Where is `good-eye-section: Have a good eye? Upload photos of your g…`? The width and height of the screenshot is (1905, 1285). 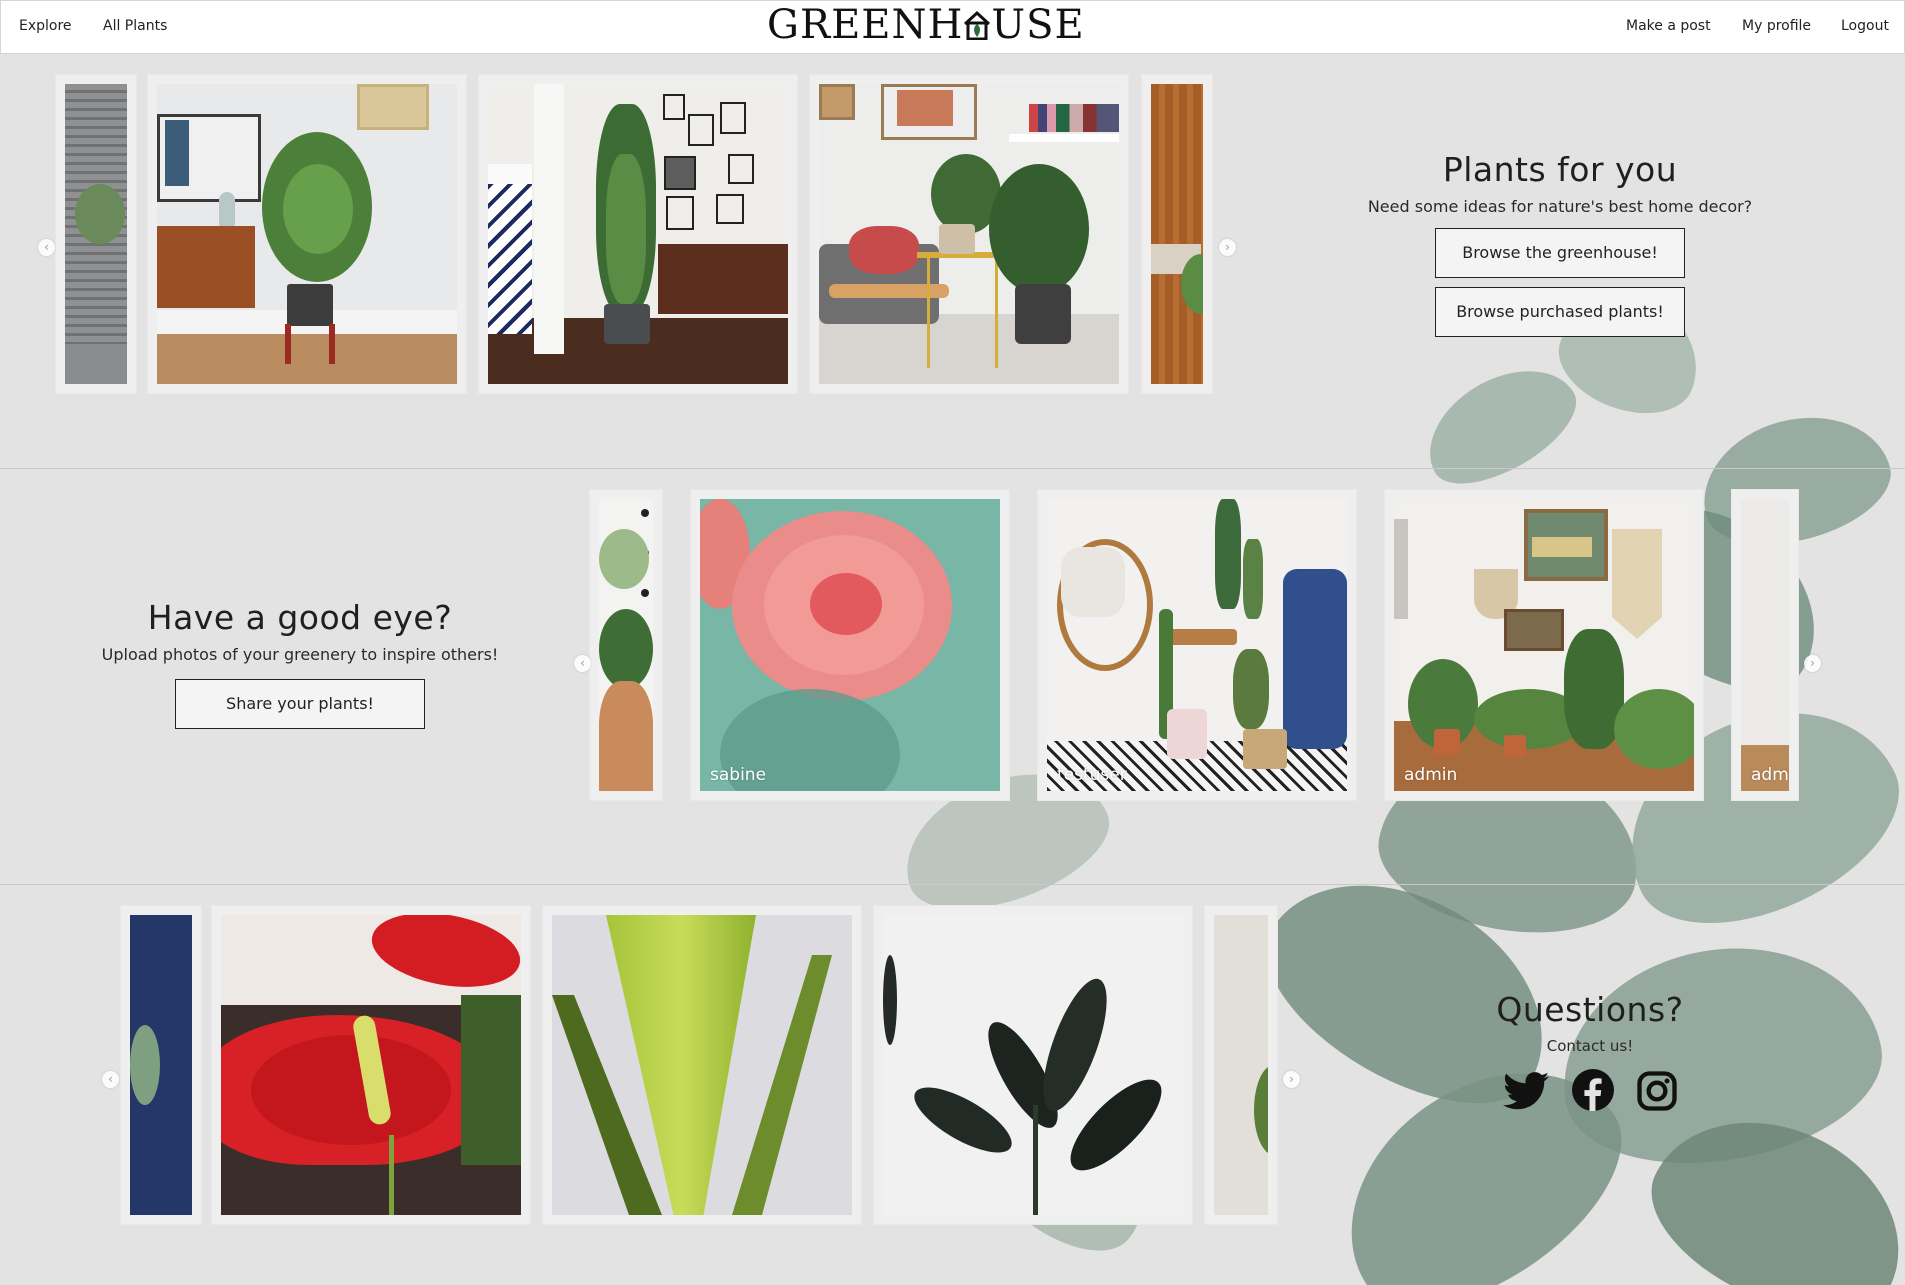
good-eye-section: Have a good eye? Upload photos of your g… is located at coordinates (300, 663).